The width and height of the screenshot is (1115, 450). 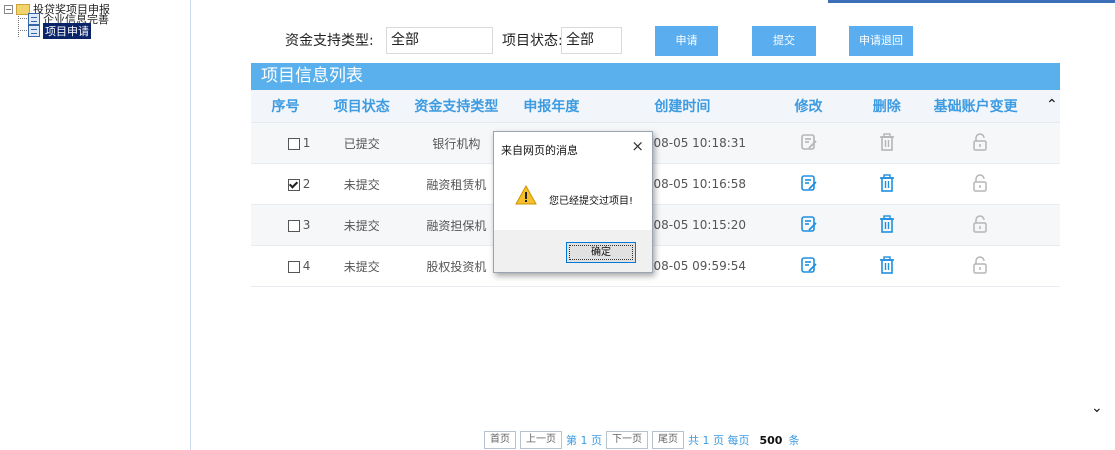 What do you see at coordinates (286, 184) in the screenshot?
I see `row-select-cell: 2` at bounding box center [286, 184].